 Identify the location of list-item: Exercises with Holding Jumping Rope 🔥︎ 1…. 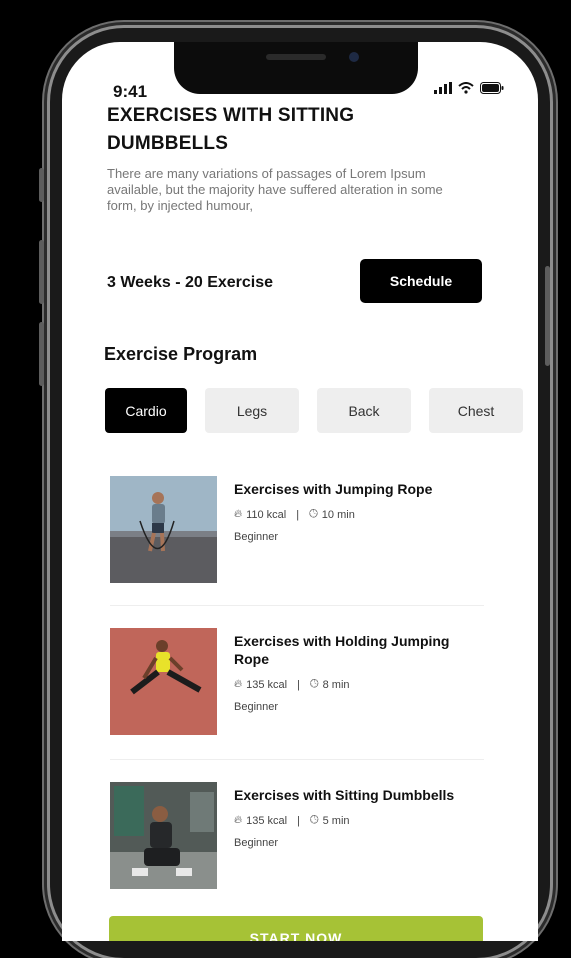
(300, 698).